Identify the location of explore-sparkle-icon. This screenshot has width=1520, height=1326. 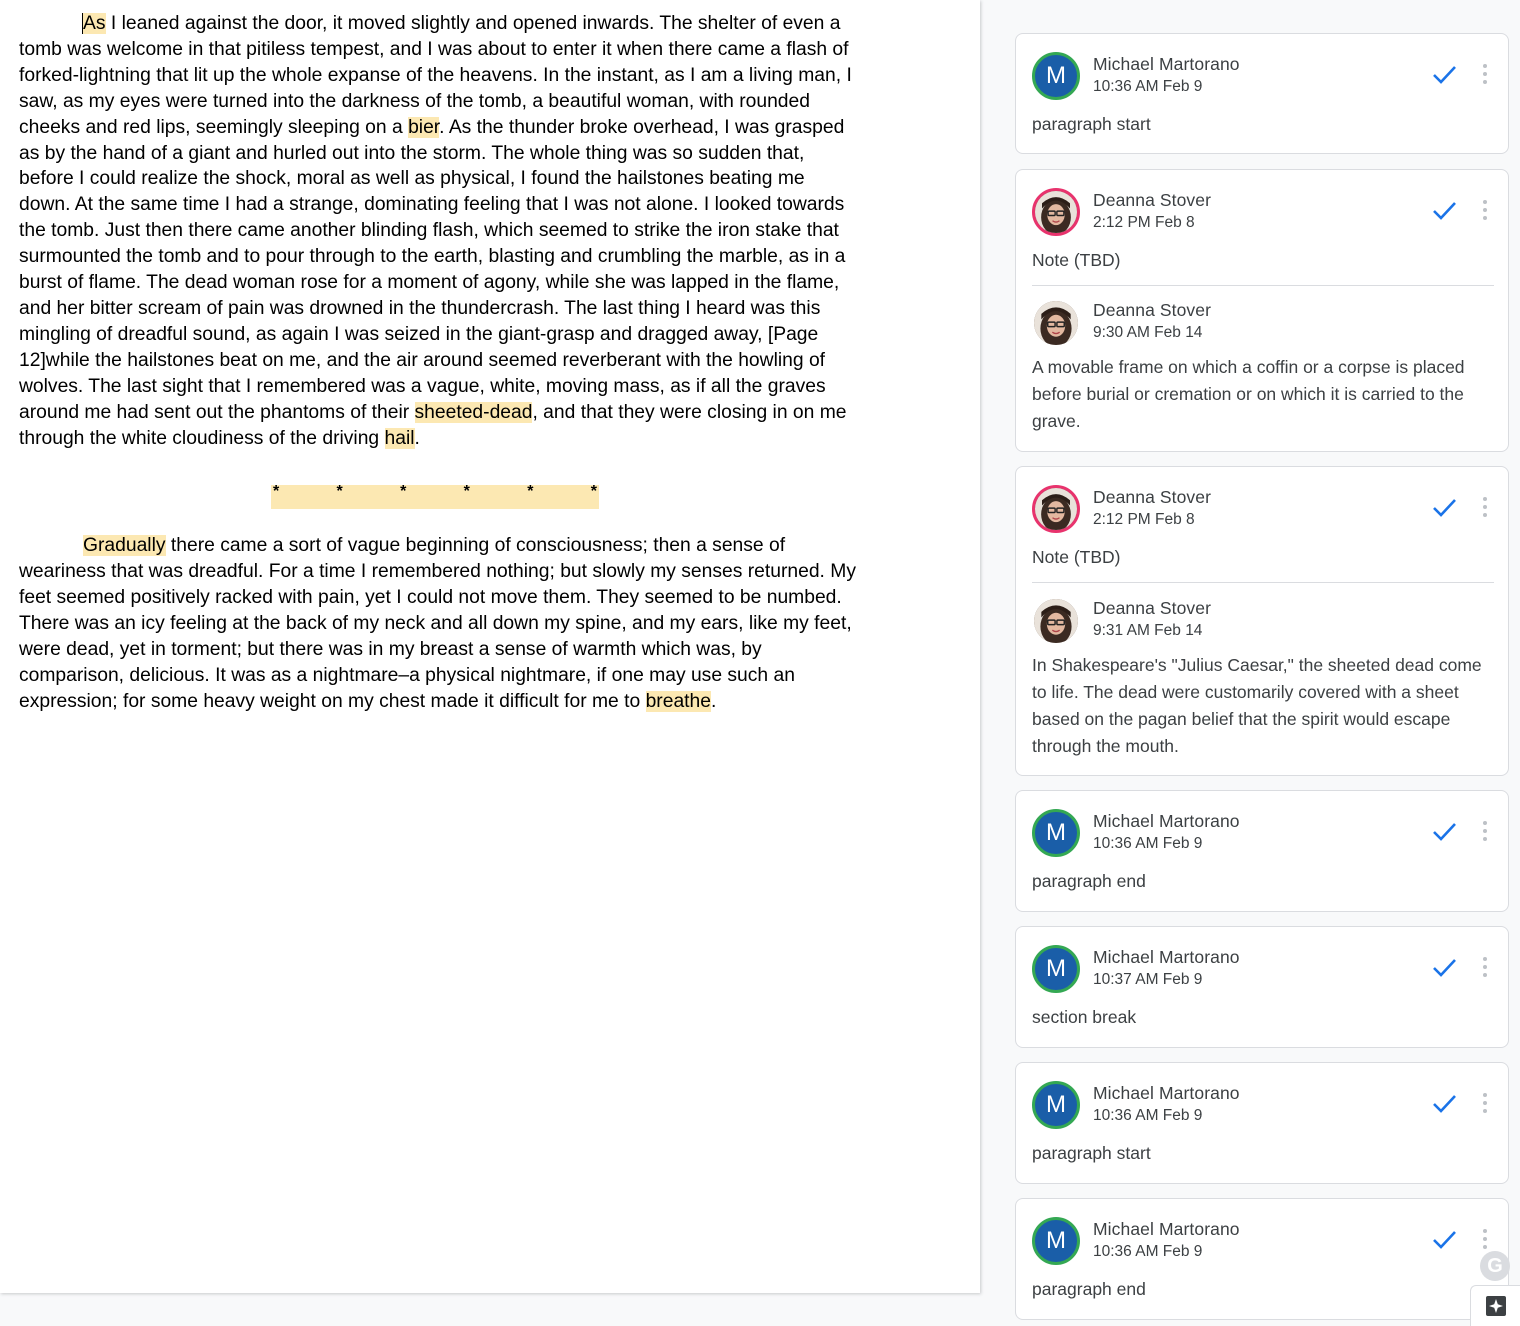
(1495, 1306).